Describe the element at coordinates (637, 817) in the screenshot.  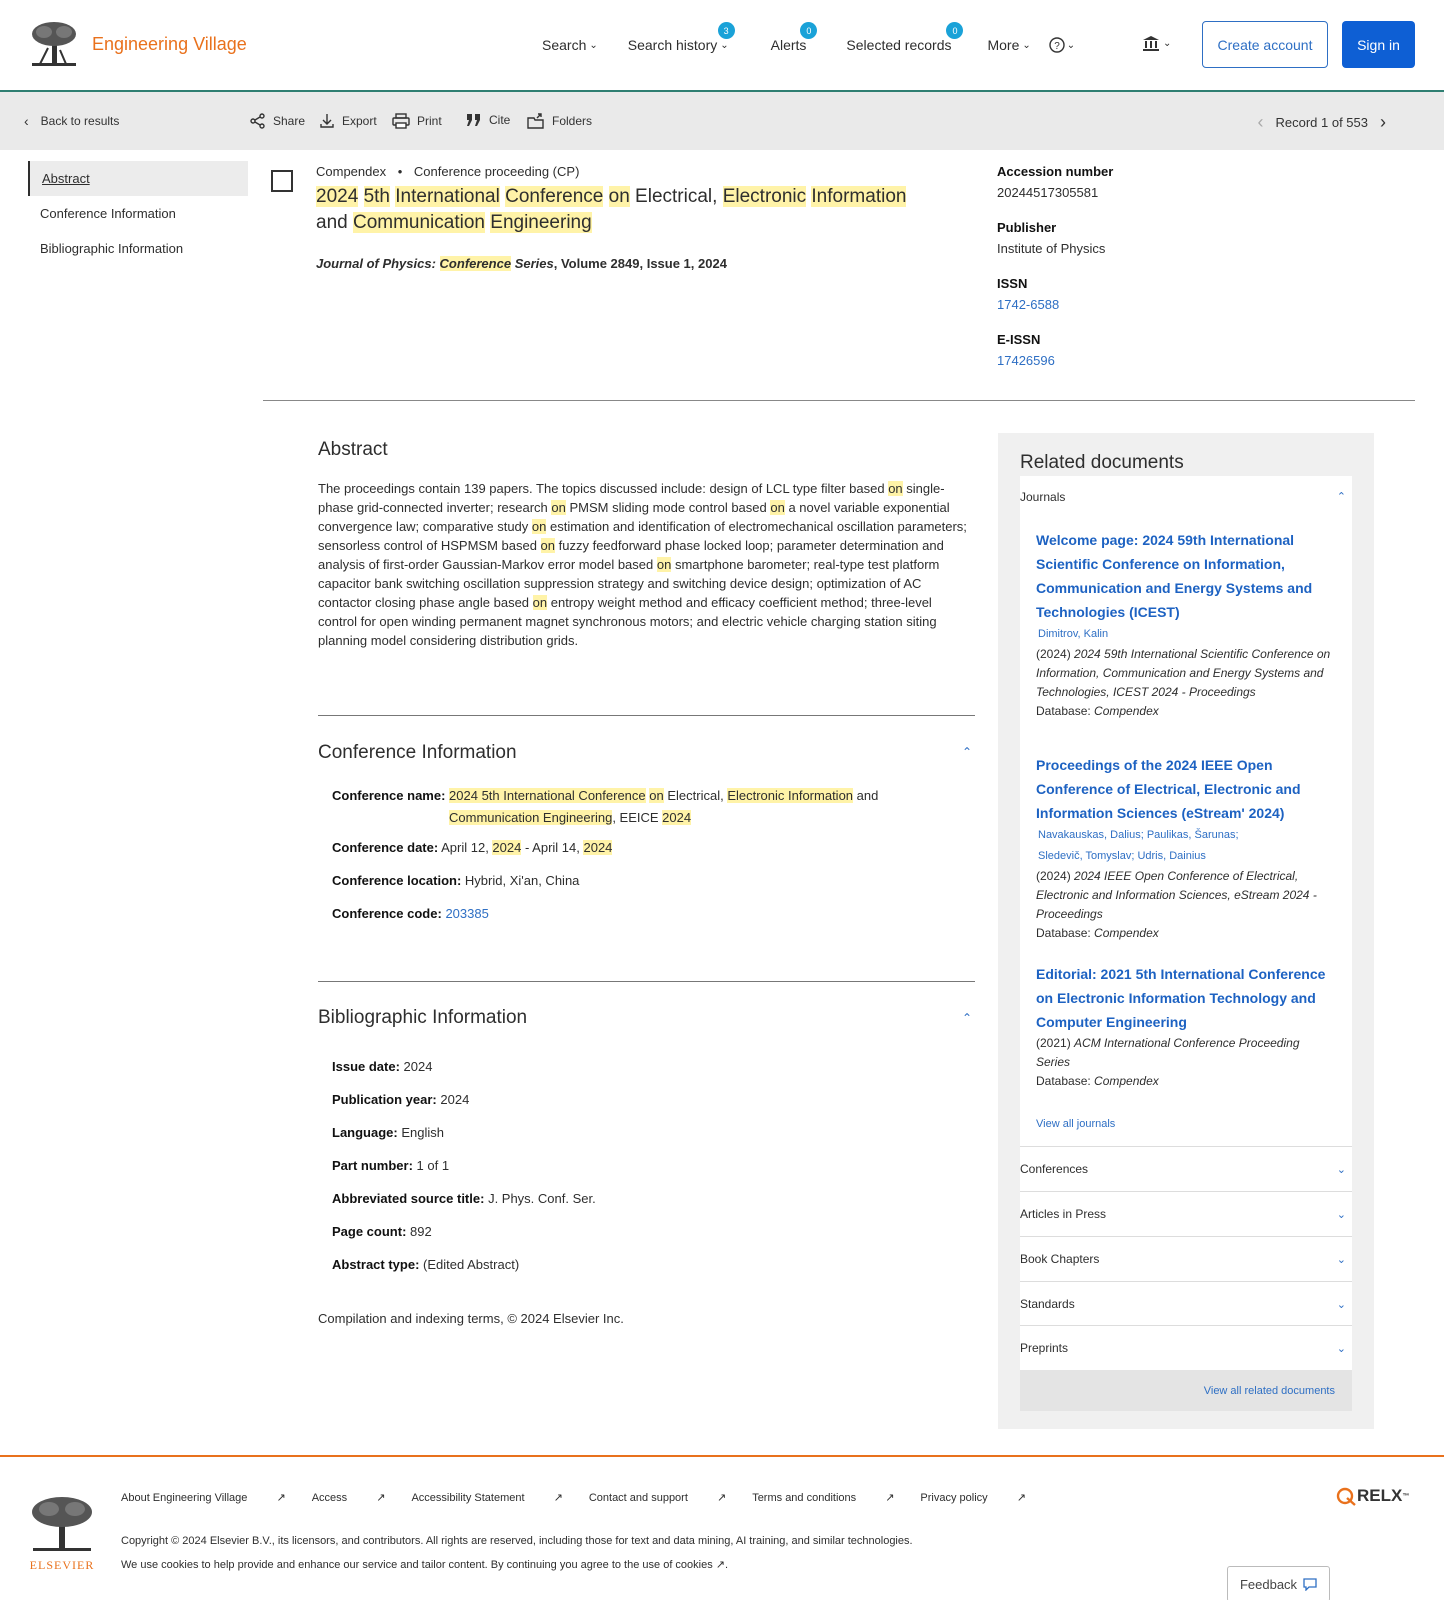
I see `text-run: , EEICE` at that location.